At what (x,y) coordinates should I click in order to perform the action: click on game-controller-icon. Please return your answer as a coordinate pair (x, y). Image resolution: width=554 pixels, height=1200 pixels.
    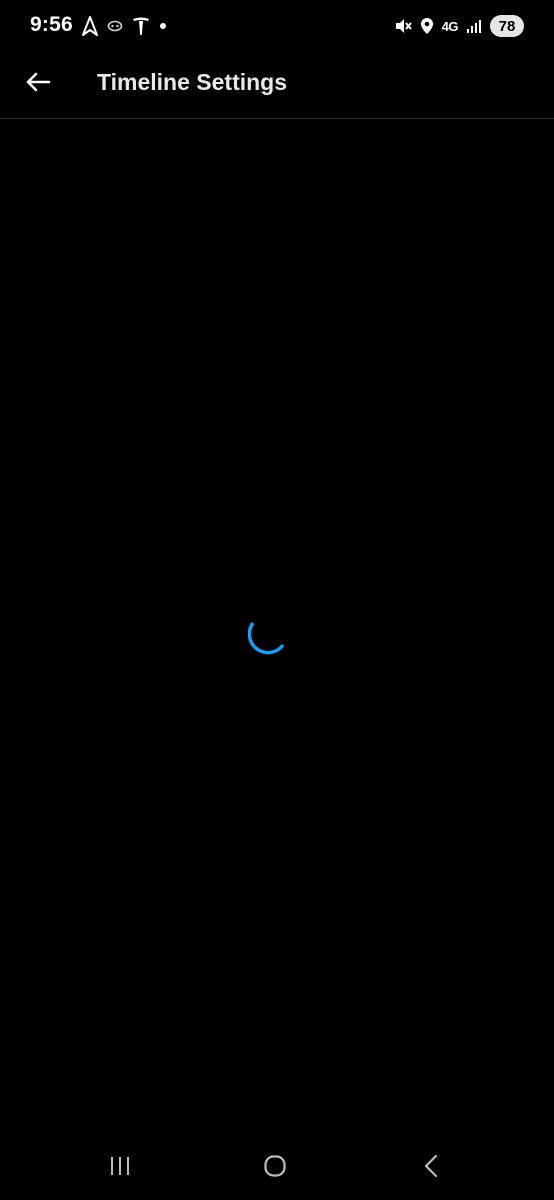
    Looking at the image, I should click on (115, 26).